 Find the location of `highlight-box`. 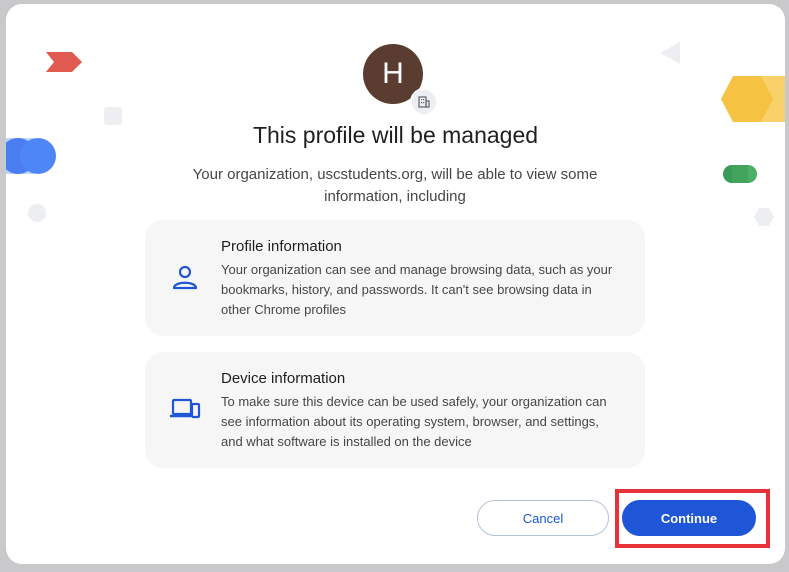

highlight-box is located at coordinates (692, 518).